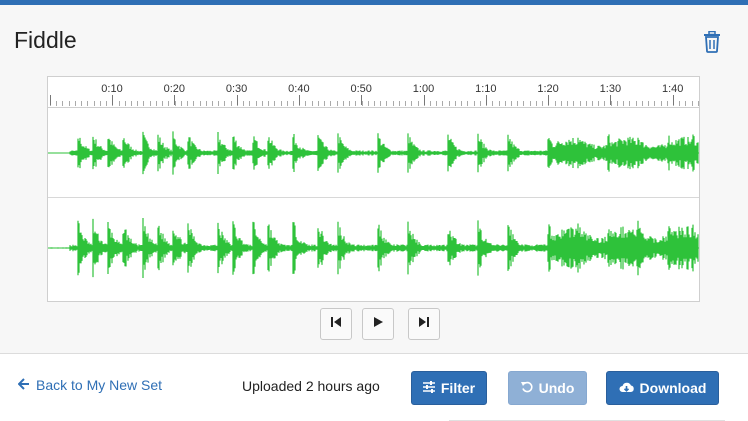  I want to click on tick-label: 0:50, so click(361, 89).